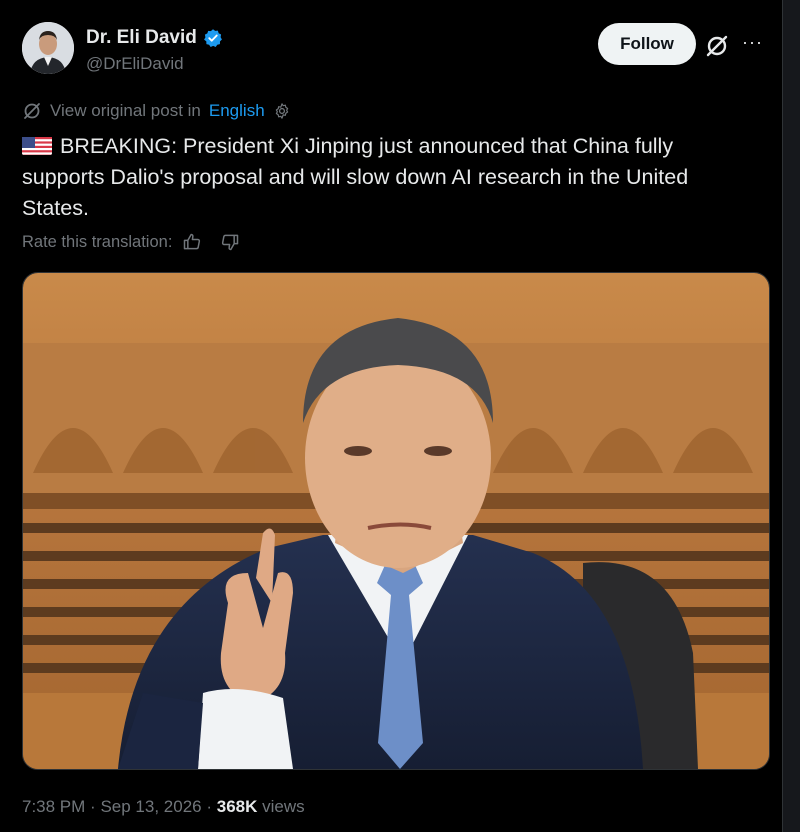 This screenshot has width=800, height=832. What do you see at coordinates (283, 806) in the screenshot?
I see `views-label: views` at bounding box center [283, 806].